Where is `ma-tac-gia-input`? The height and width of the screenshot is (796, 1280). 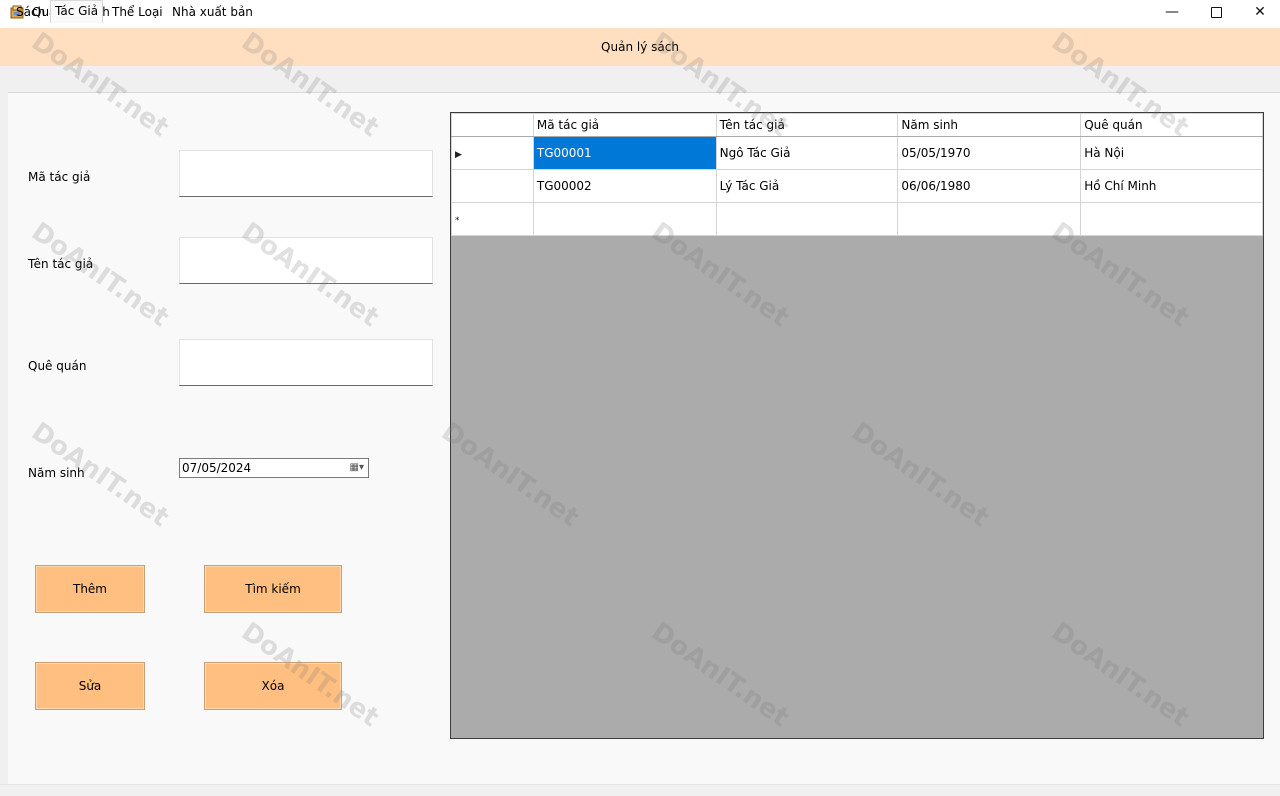
ma-tac-gia-input is located at coordinates (306, 173).